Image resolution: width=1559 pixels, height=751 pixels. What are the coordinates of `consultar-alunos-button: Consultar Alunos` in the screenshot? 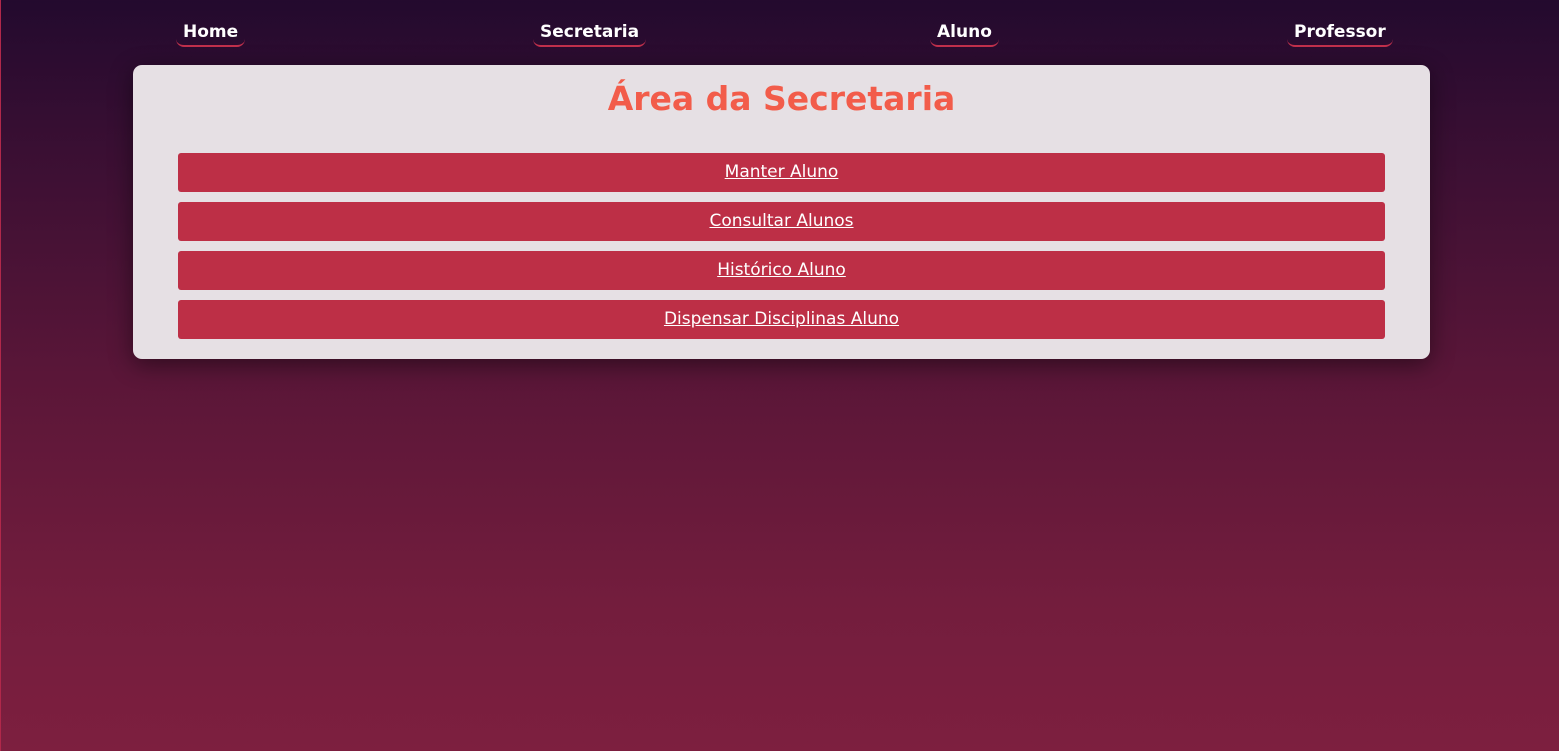 It's located at (781, 221).